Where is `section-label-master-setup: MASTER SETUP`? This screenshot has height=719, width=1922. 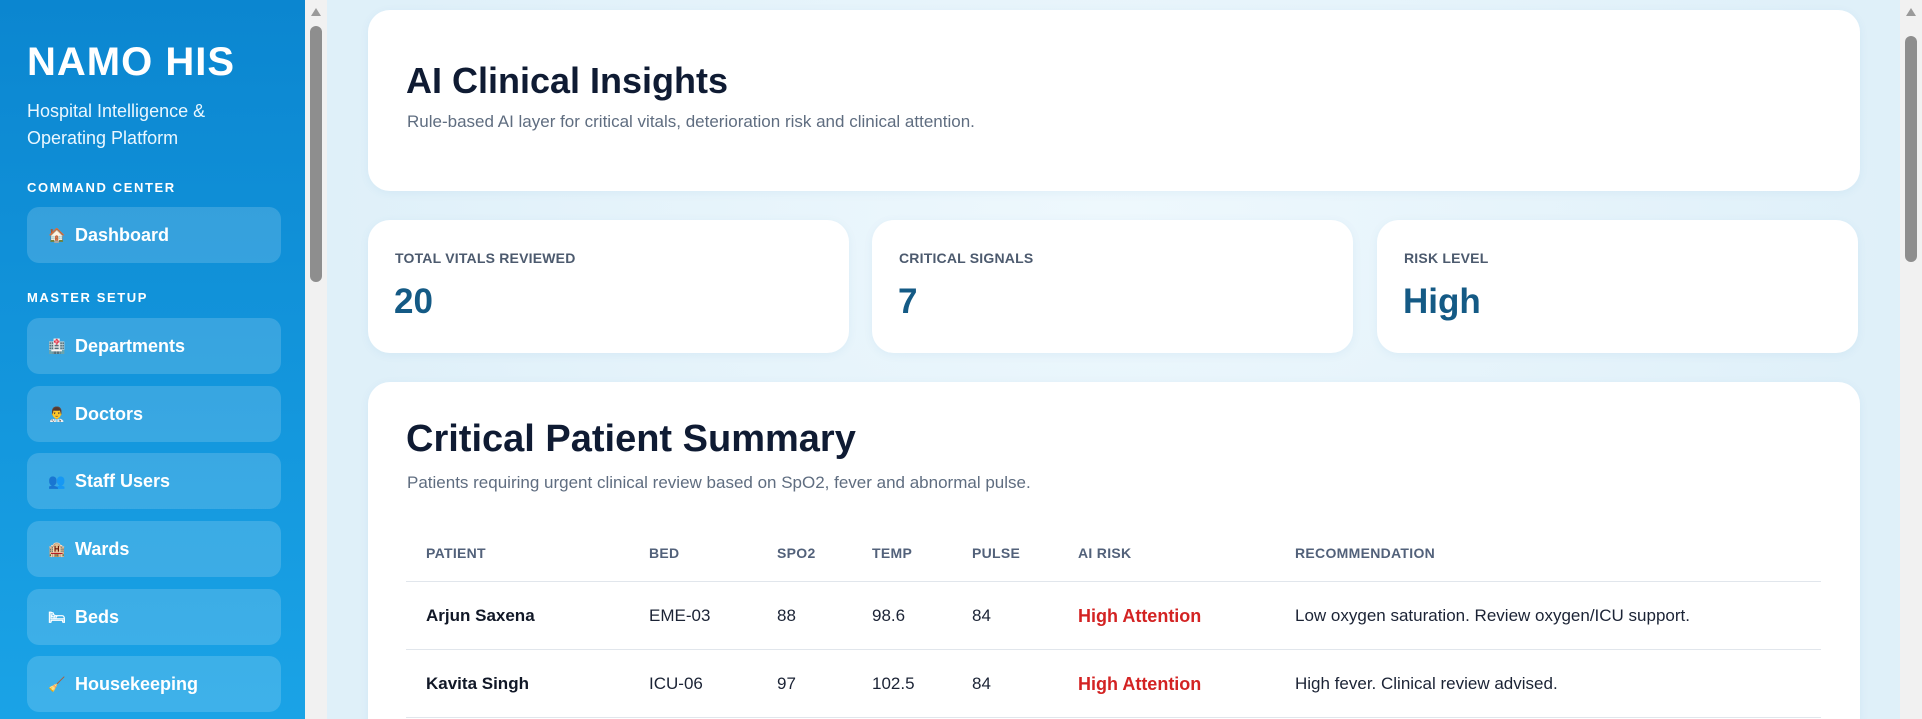 section-label-master-setup: MASTER SETUP is located at coordinates (88, 297).